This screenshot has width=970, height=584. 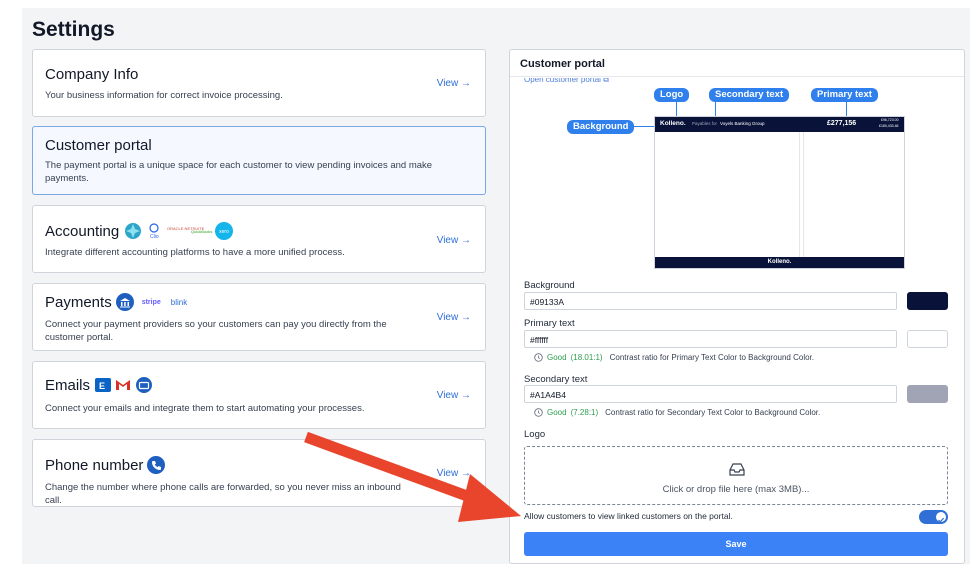 I want to click on logo-callout: Logo, so click(x=672, y=95).